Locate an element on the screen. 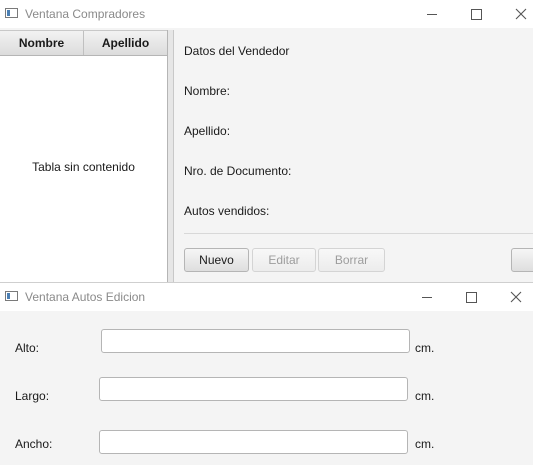 The image size is (533, 465). documento-label: Nro. de Documento: is located at coordinates (238, 171).